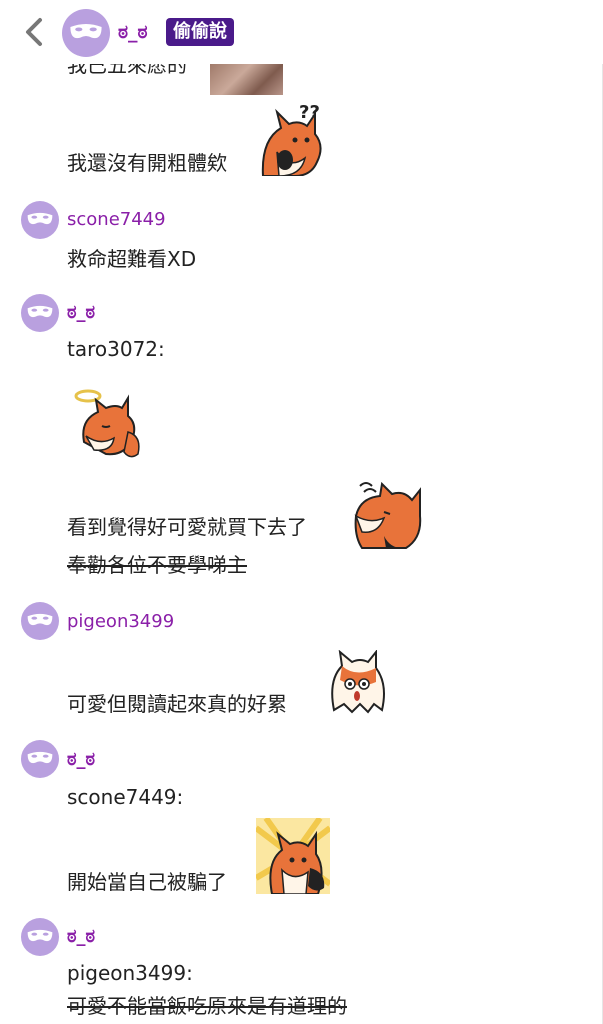  I want to click on quote-reply-name: pigeon3499:, so click(130, 973).